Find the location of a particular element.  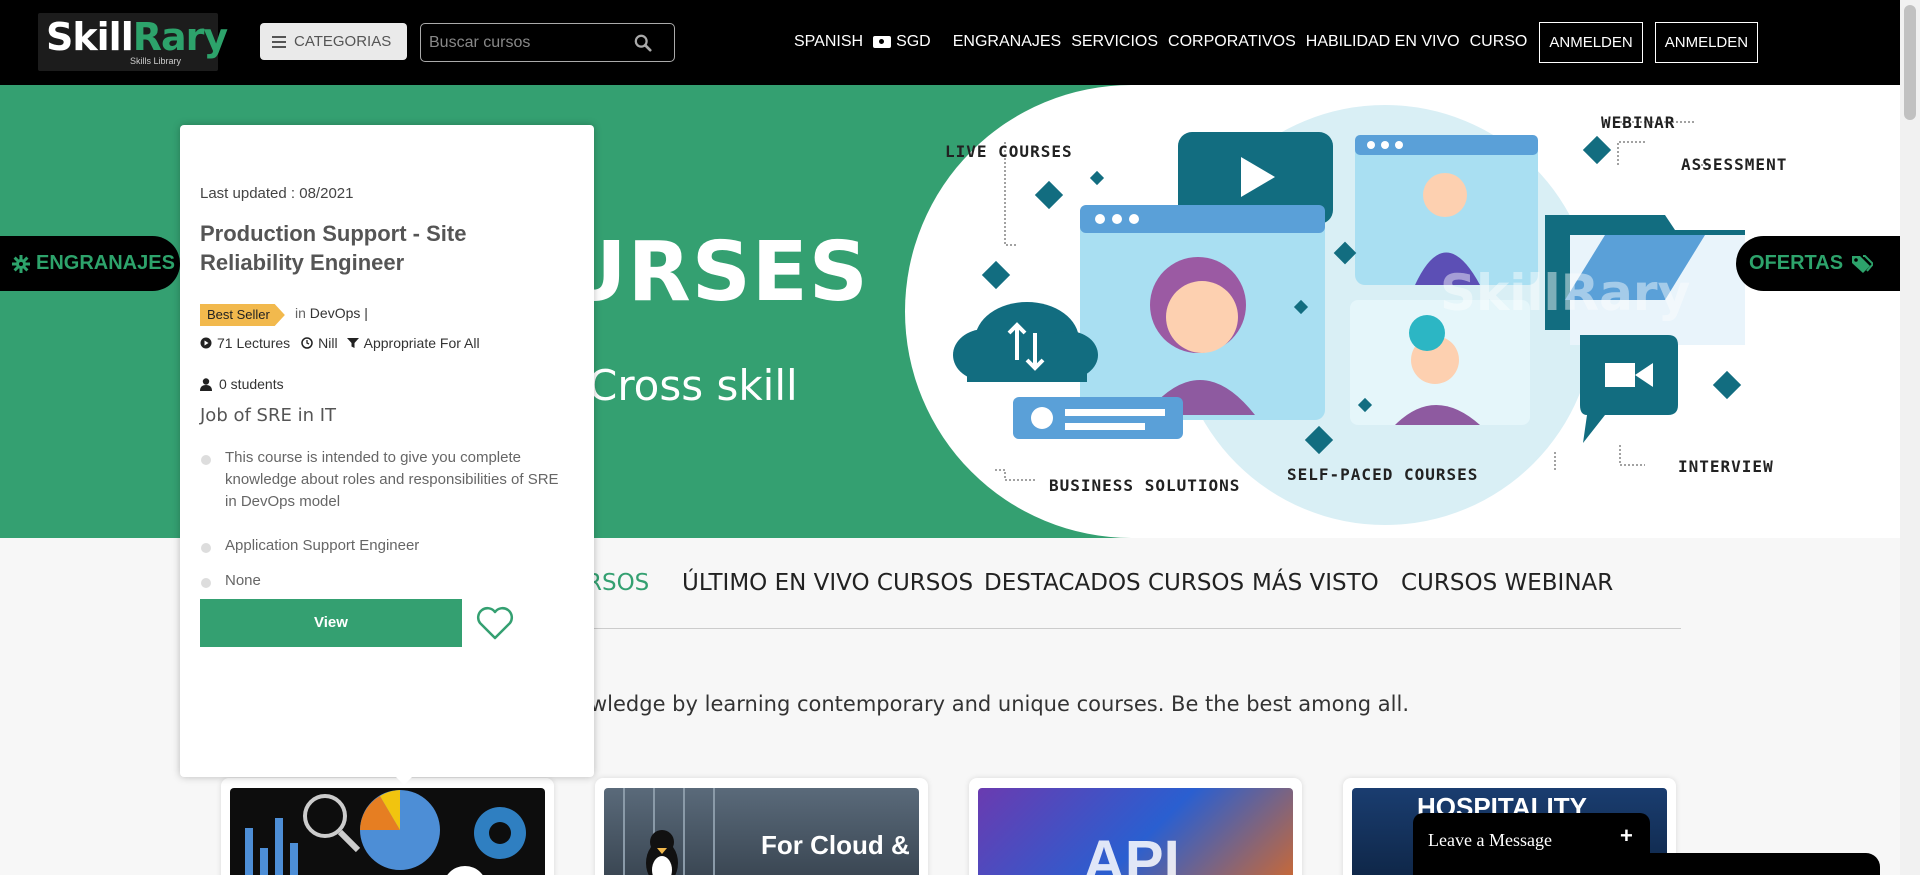

course-card-image: For Cloud & is located at coordinates (761, 831).